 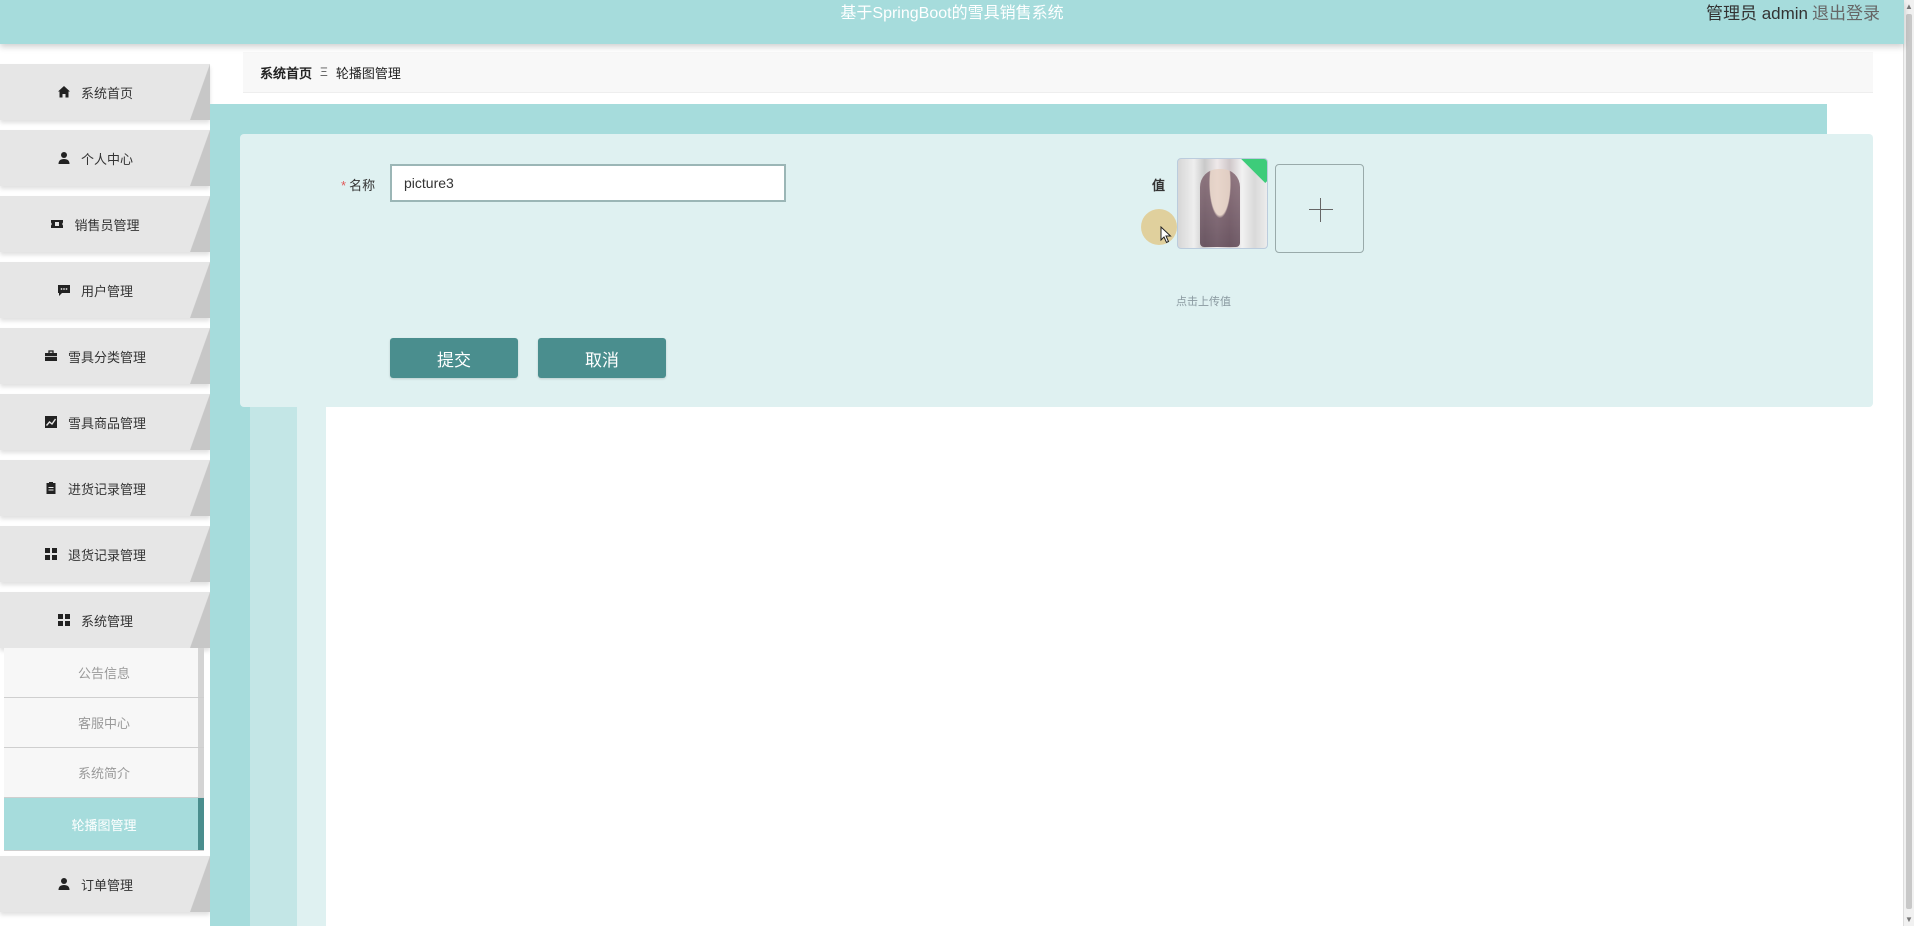 I want to click on required-mark: *, so click(x=344, y=185).